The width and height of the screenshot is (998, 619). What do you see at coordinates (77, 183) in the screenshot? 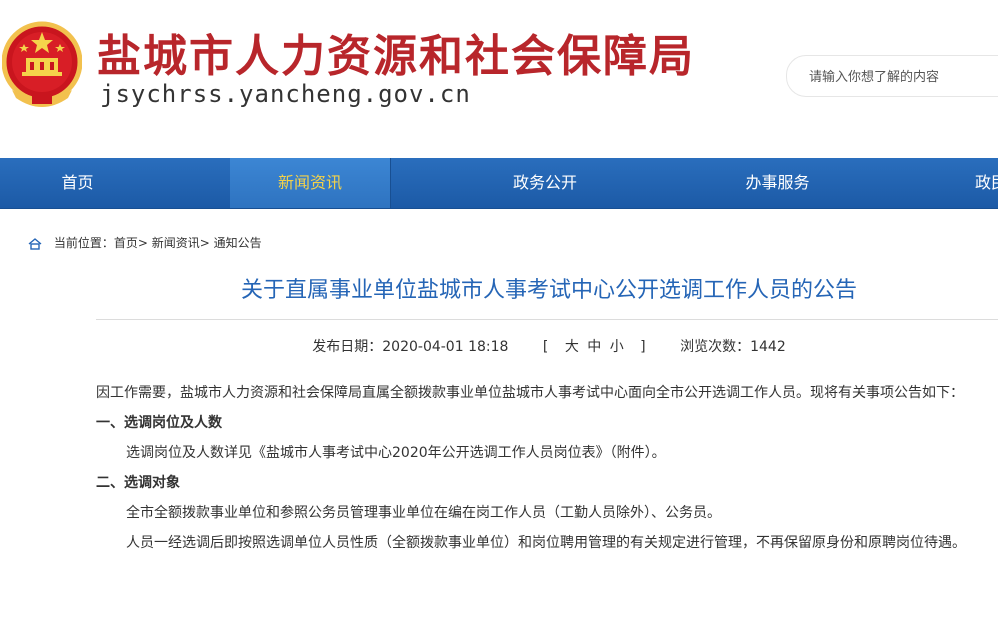
I see `nav-item-home: 首页` at bounding box center [77, 183].